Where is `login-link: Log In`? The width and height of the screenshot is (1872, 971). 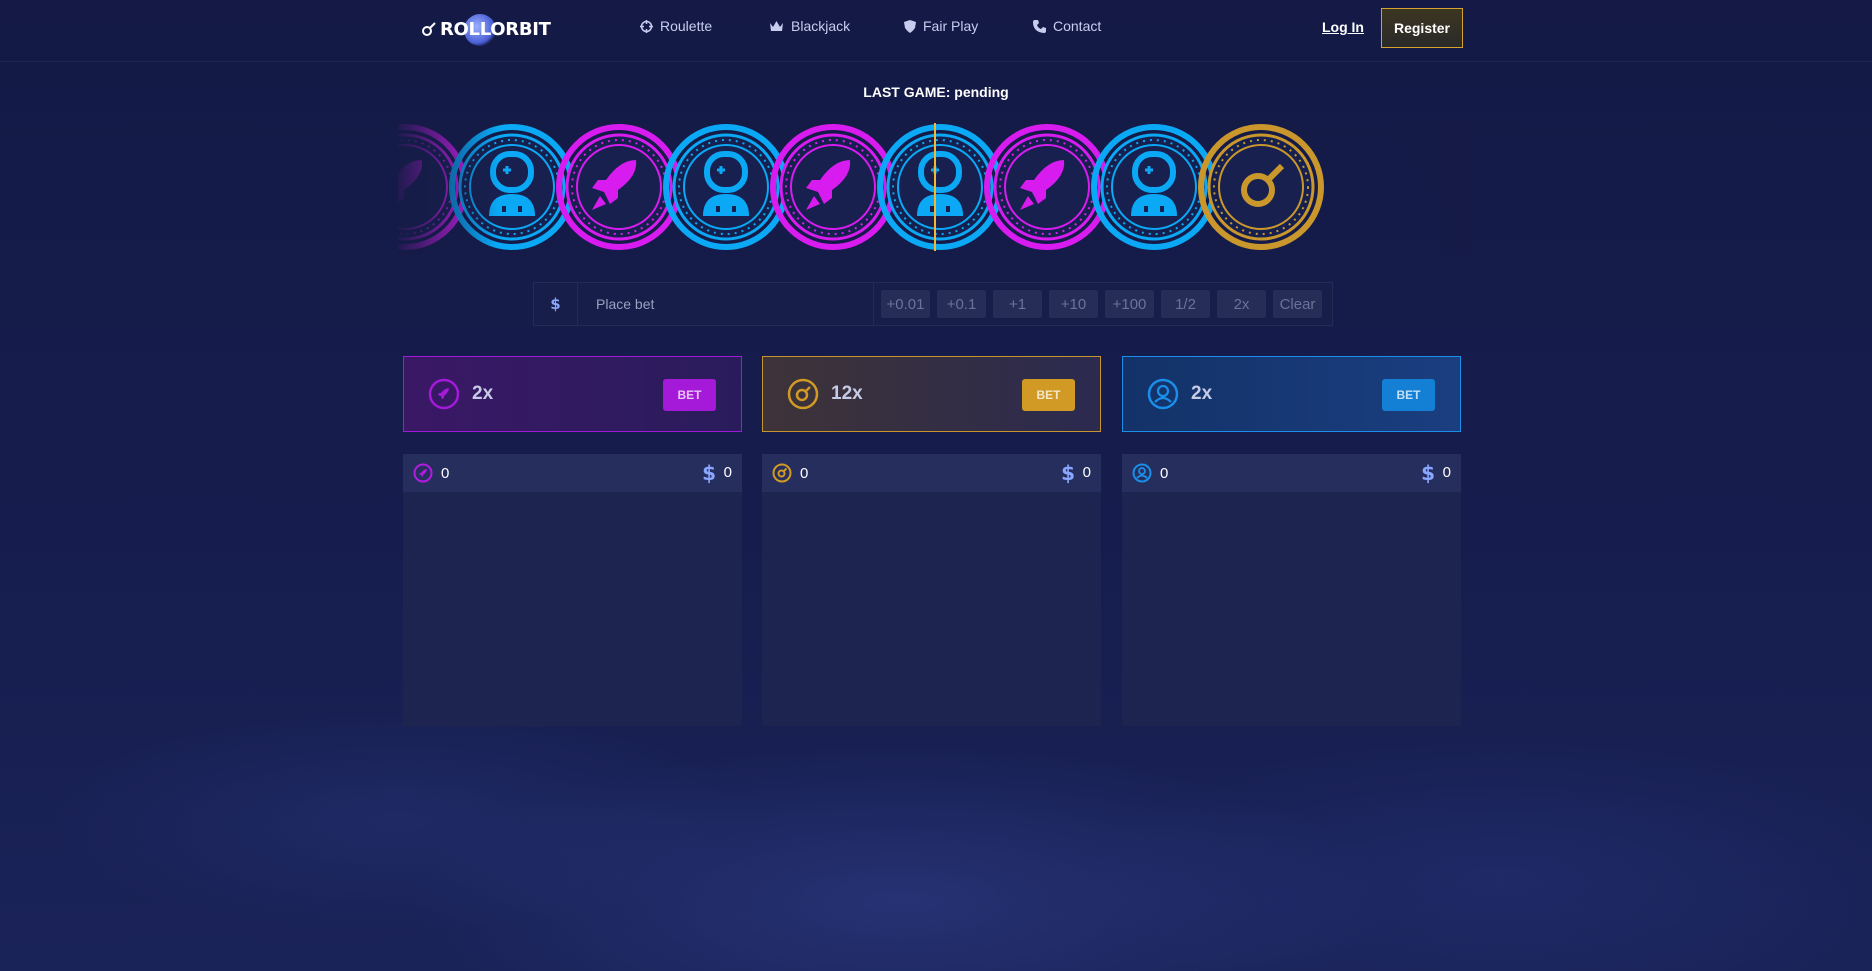
login-link: Log In is located at coordinates (1343, 27).